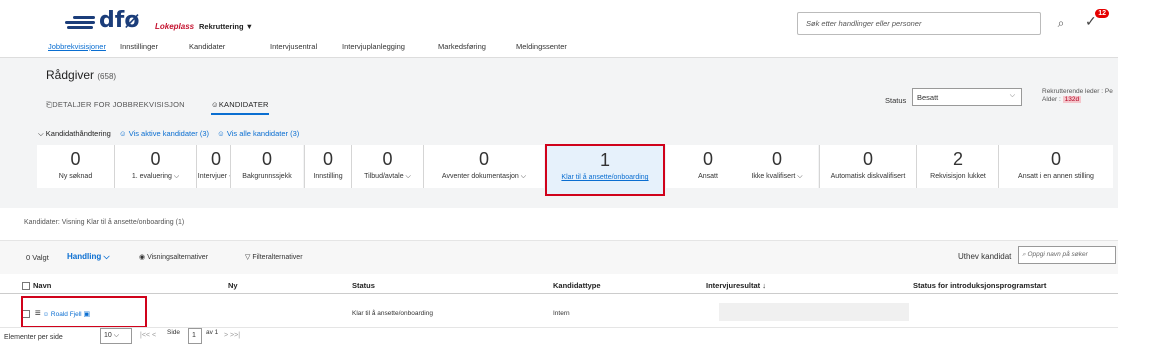  I want to click on nav-intervjuplanlegging: Intervjuplanlegging, so click(373, 46).